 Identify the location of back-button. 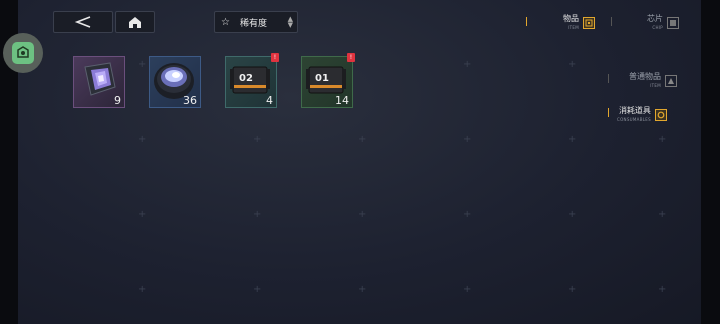
(83, 22).